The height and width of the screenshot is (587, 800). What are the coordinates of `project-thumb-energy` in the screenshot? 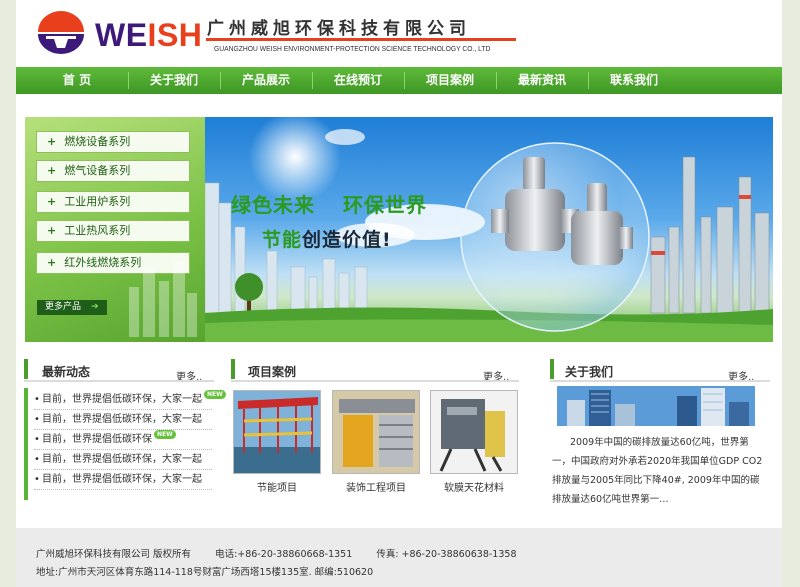 It's located at (277, 432).